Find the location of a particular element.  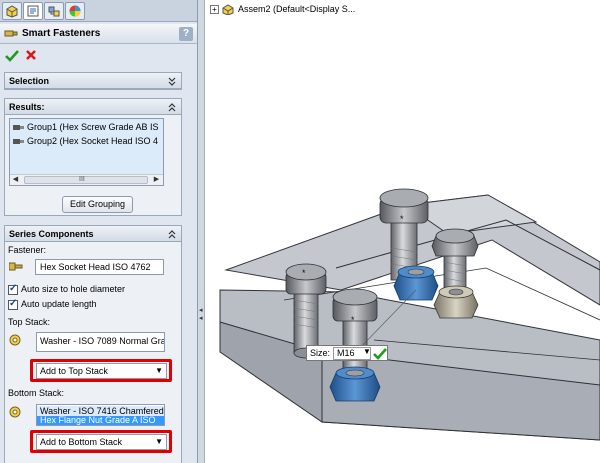

results-group-title: Results: is located at coordinates (27, 107).